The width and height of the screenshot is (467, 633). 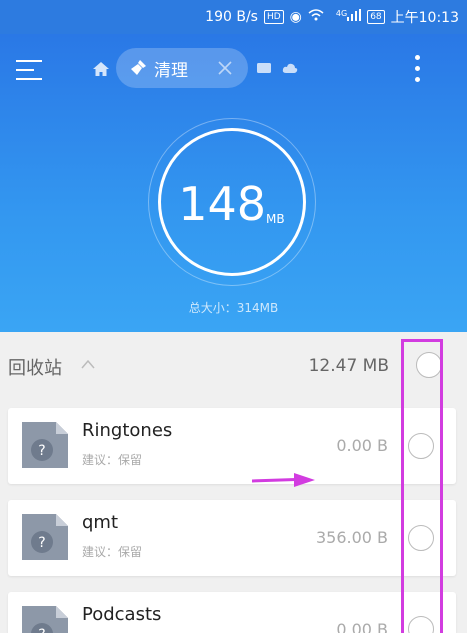 What do you see at coordinates (233, 308) in the screenshot?
I see `total-size-label: 总大小：314MB` at bounding box center [233, 308].